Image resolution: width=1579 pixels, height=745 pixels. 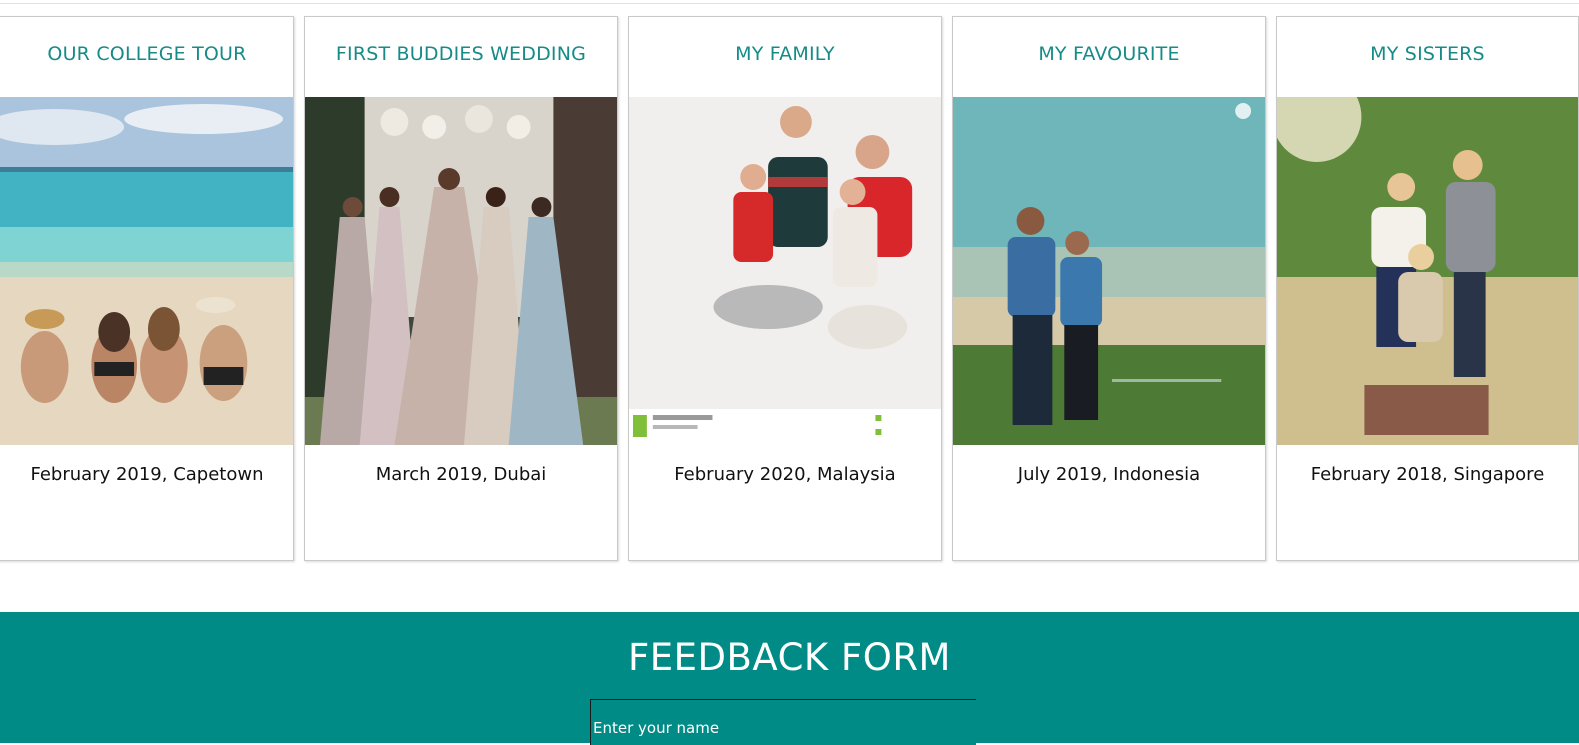 I want to click on family-studio-photo, so click(x=785, y=271).